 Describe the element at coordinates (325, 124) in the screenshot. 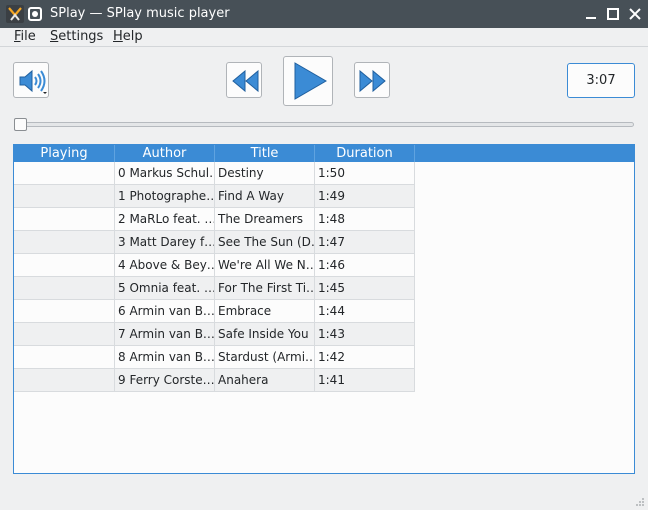

I see `seek-slider-track` at that location.